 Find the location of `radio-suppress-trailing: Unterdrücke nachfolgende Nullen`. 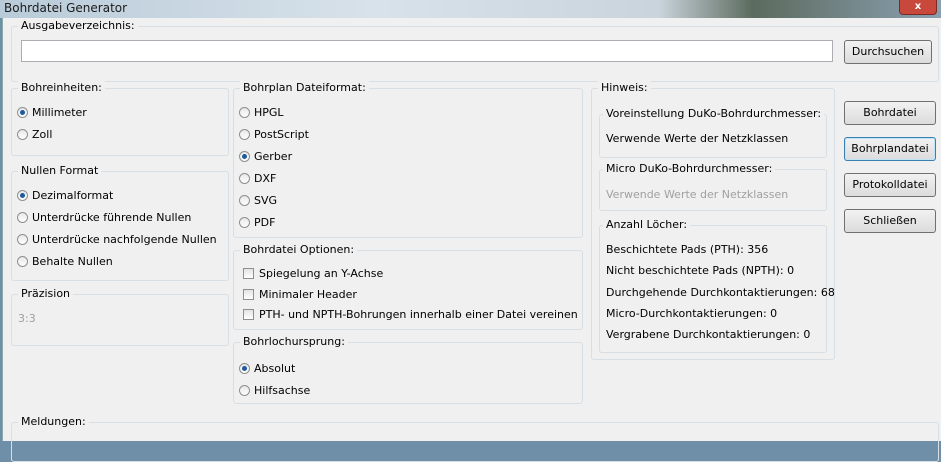

radio-suppress-trailing: Unterdrücke nachfolgende Nullen is located at coordinates (117, 239).